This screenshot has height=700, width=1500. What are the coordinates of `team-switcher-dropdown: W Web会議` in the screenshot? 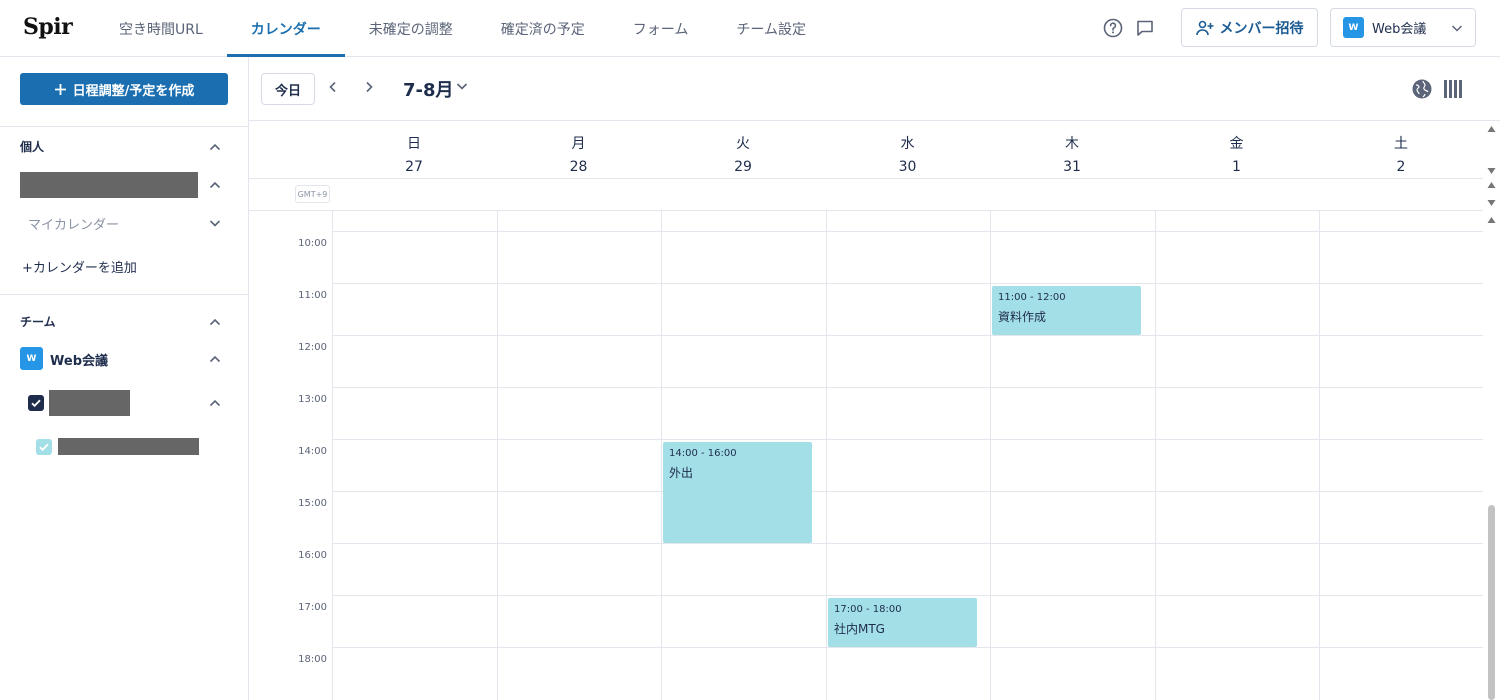 It's located at (1403, 27).